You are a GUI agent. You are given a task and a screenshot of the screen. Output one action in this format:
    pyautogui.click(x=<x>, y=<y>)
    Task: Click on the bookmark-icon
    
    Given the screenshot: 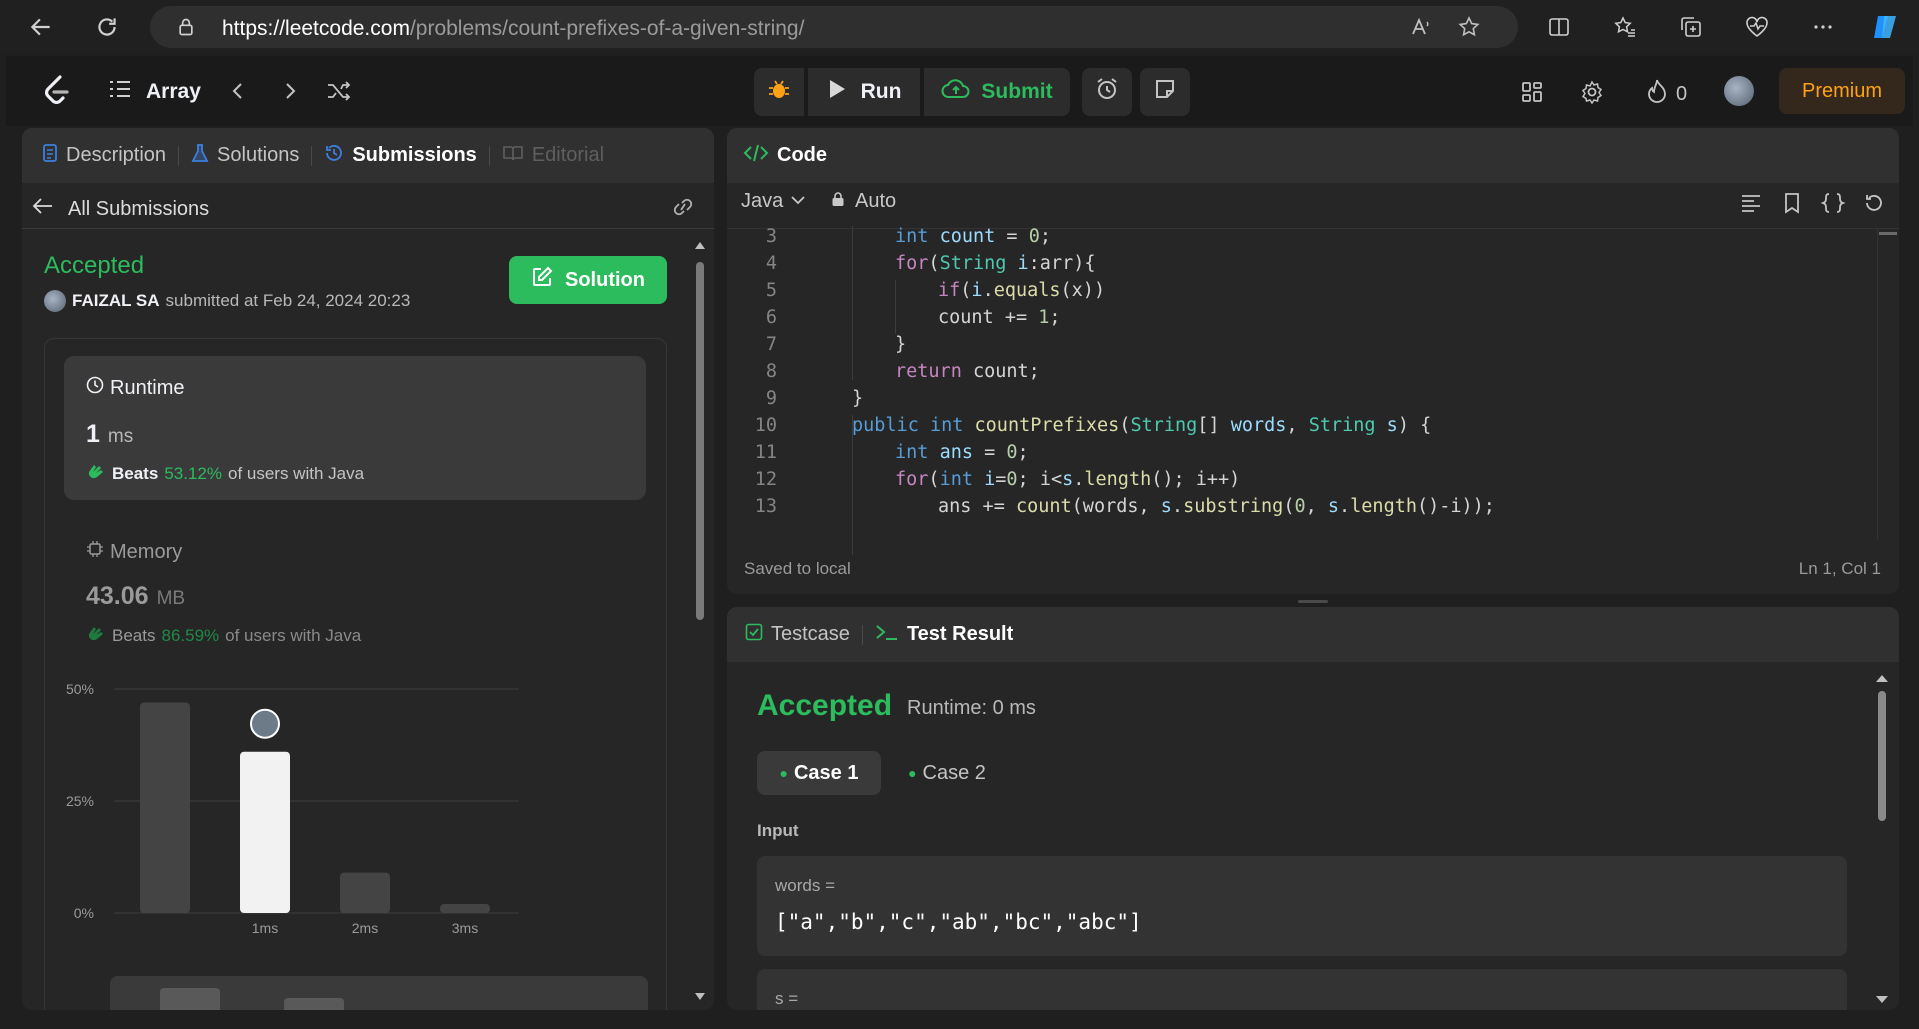 What is the action you would take?
    pyautogui.click(x=1792, y=205)
    